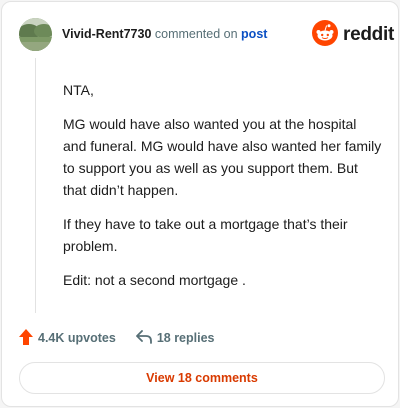  Describe the element at coordinates (35, 34) in the screenshot. I see `user-avatar` at that location.